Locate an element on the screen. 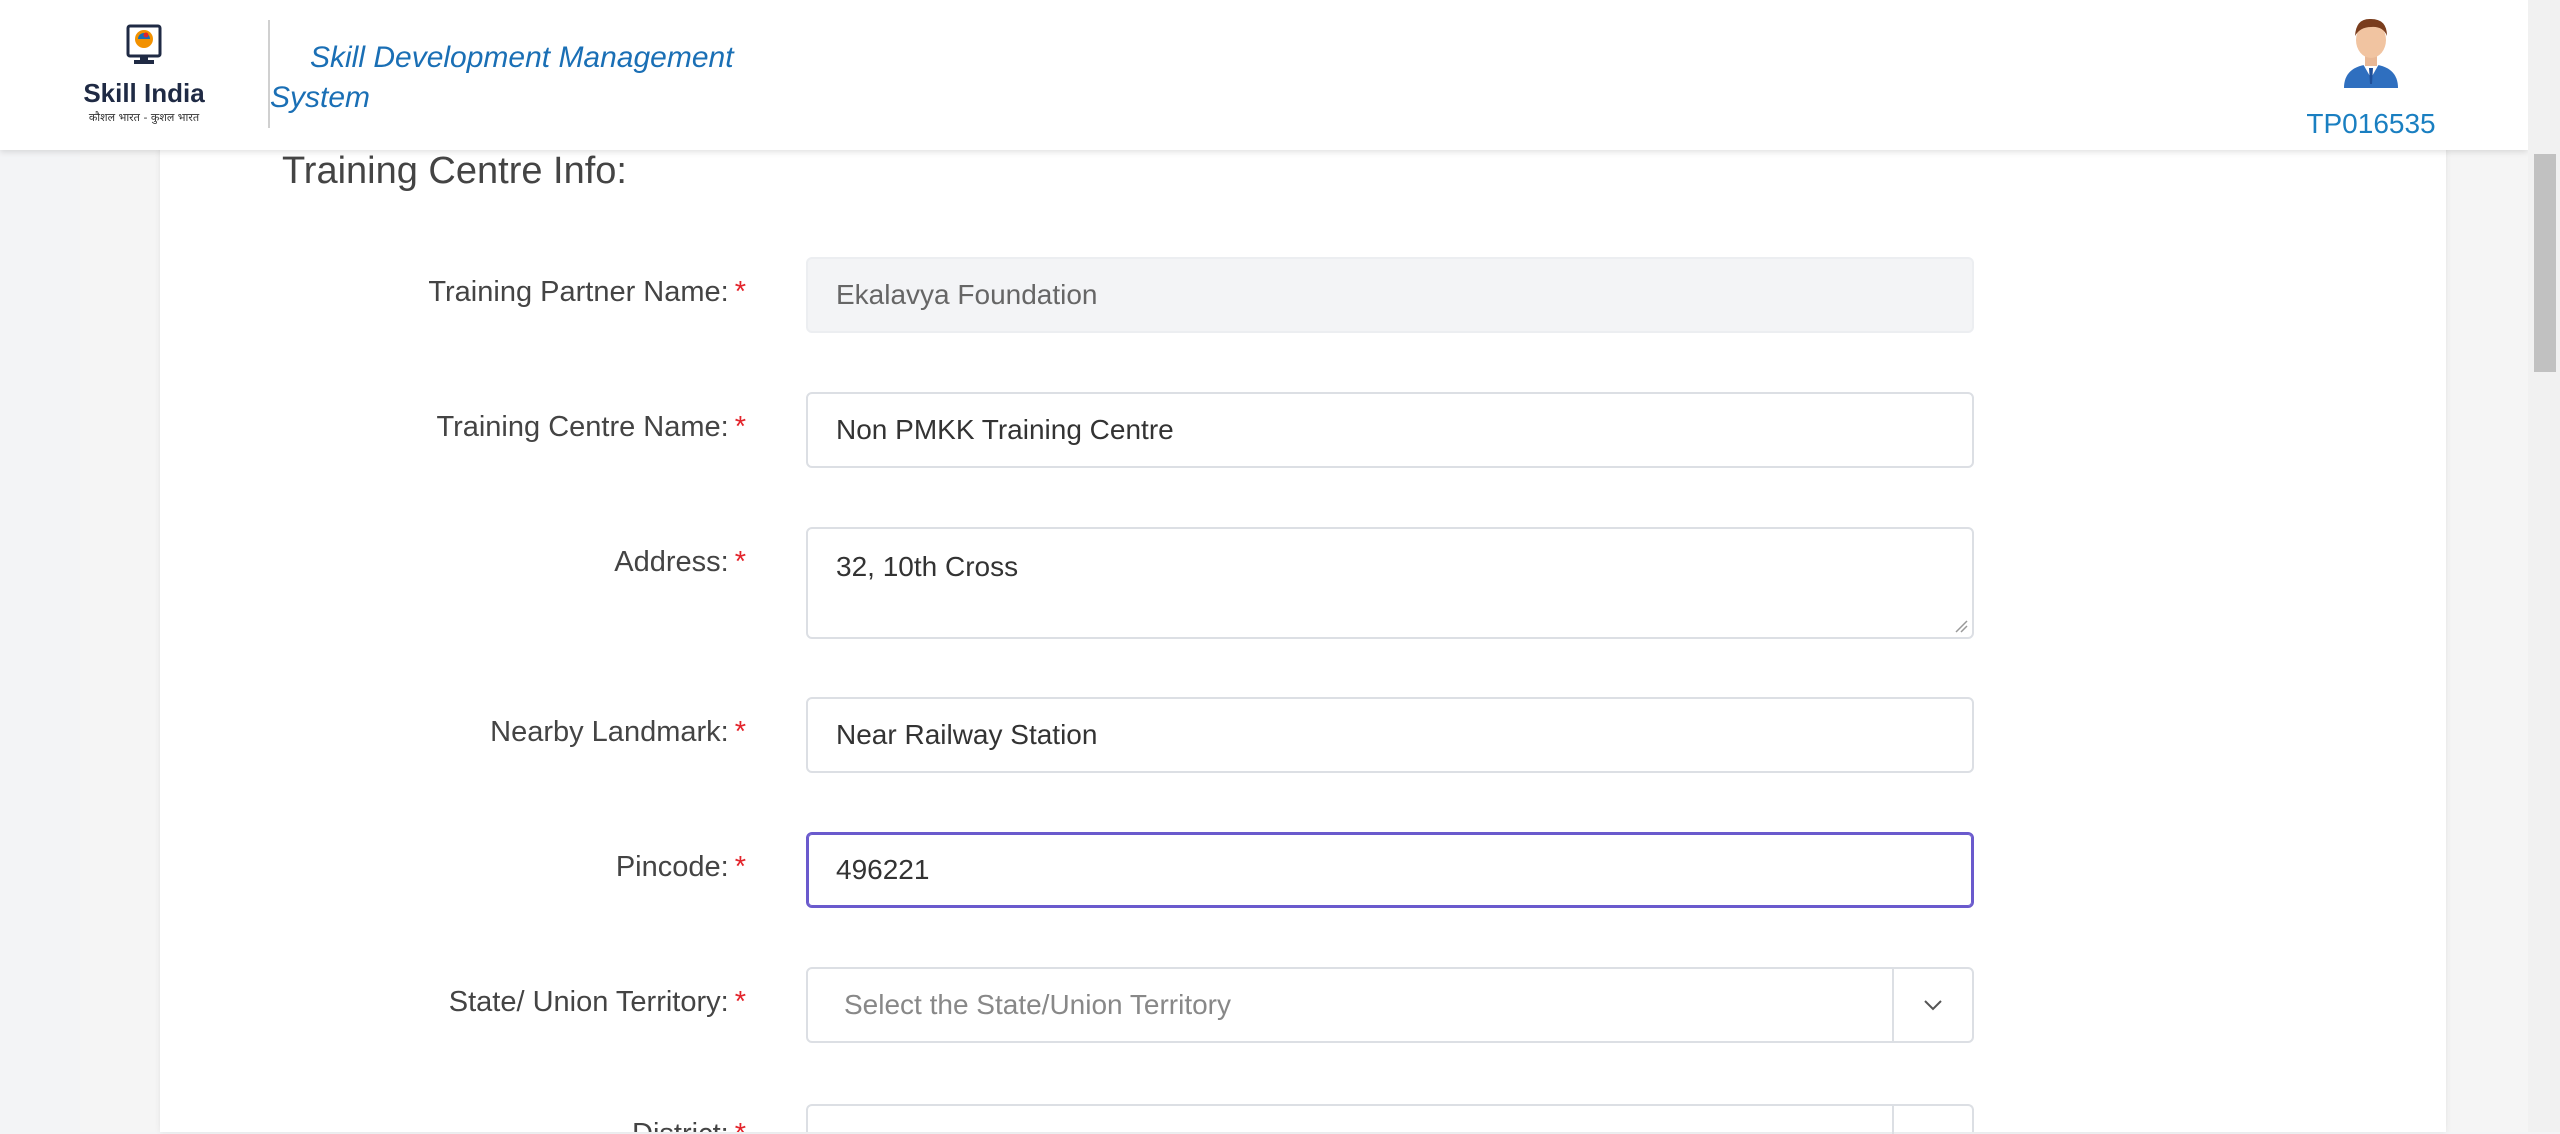  field-label-text: Nearby Landmark: is located at coordinates (609, 732).